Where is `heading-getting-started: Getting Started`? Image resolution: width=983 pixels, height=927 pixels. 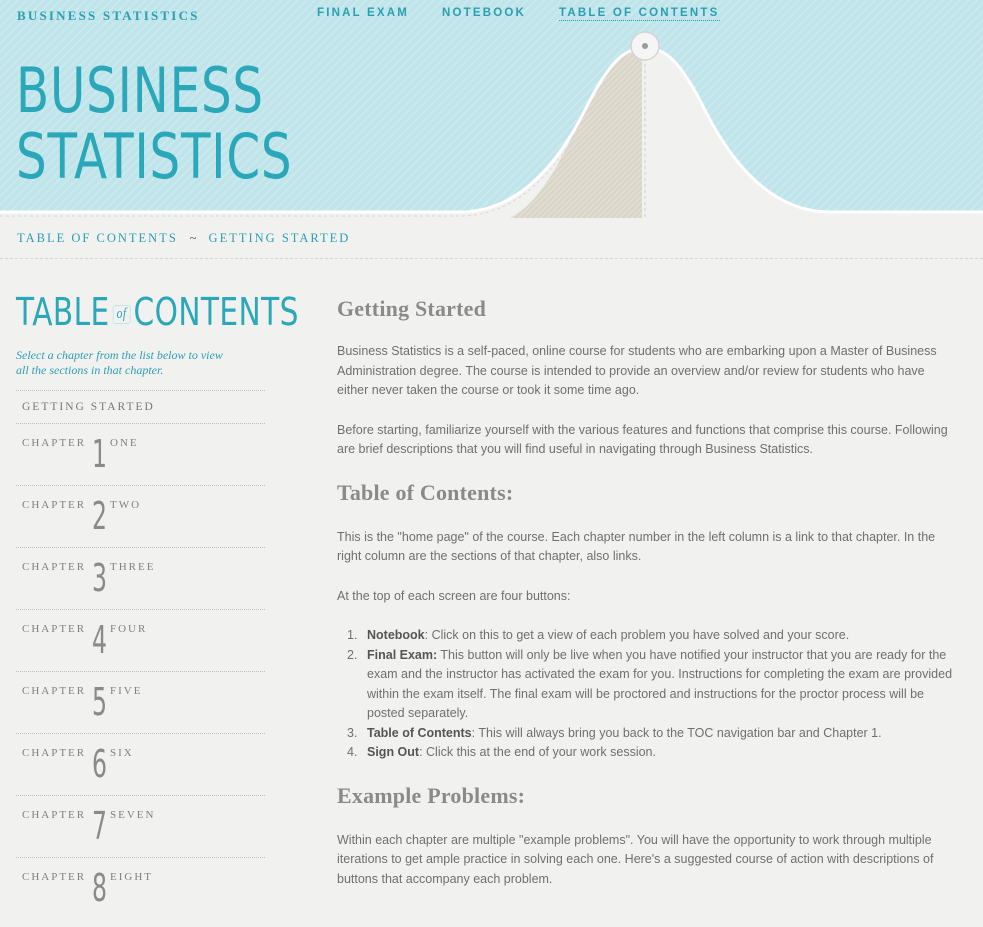 heading-getting-started: Getting Started is located at coordinates (412, 308).